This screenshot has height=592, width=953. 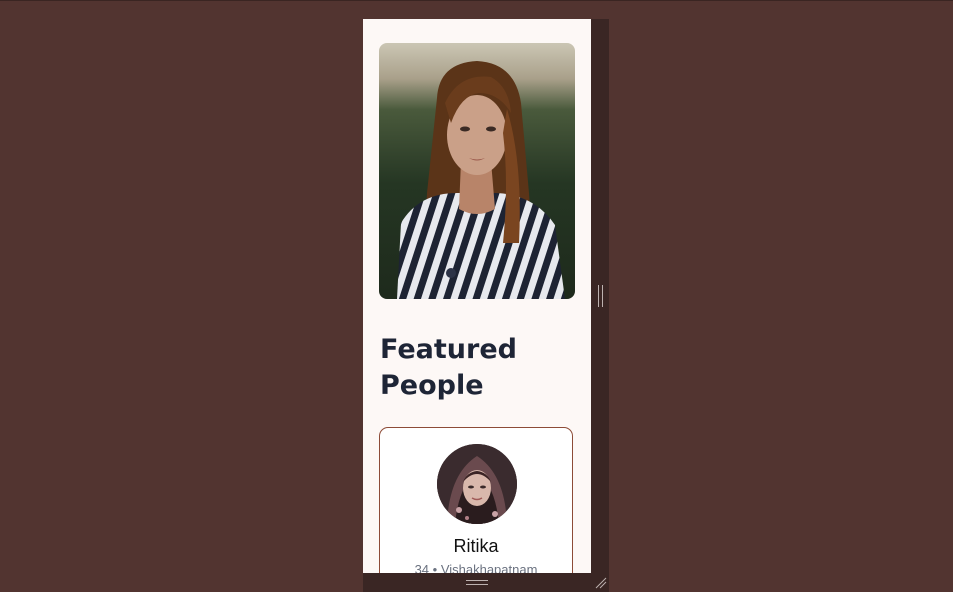 I want to click on vertical-drag-handle-icon, so click(x=600, y=296).